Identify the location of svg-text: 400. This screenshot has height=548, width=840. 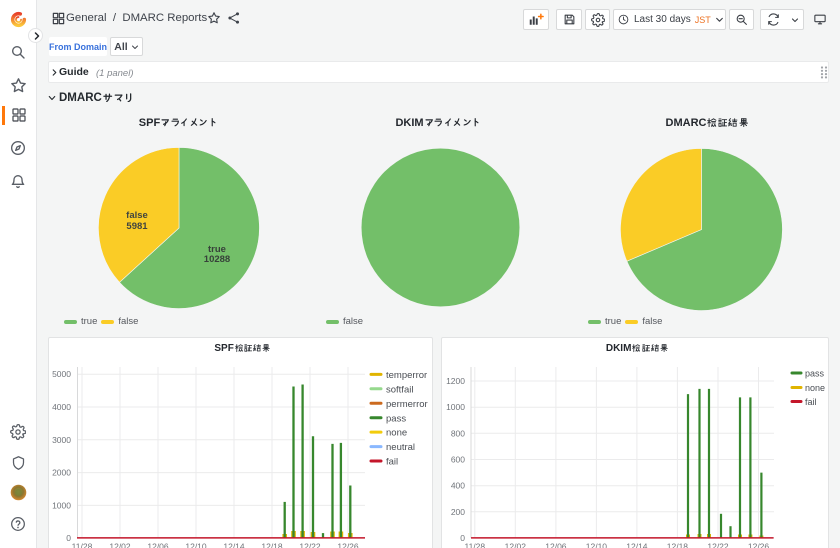
(458, 486).